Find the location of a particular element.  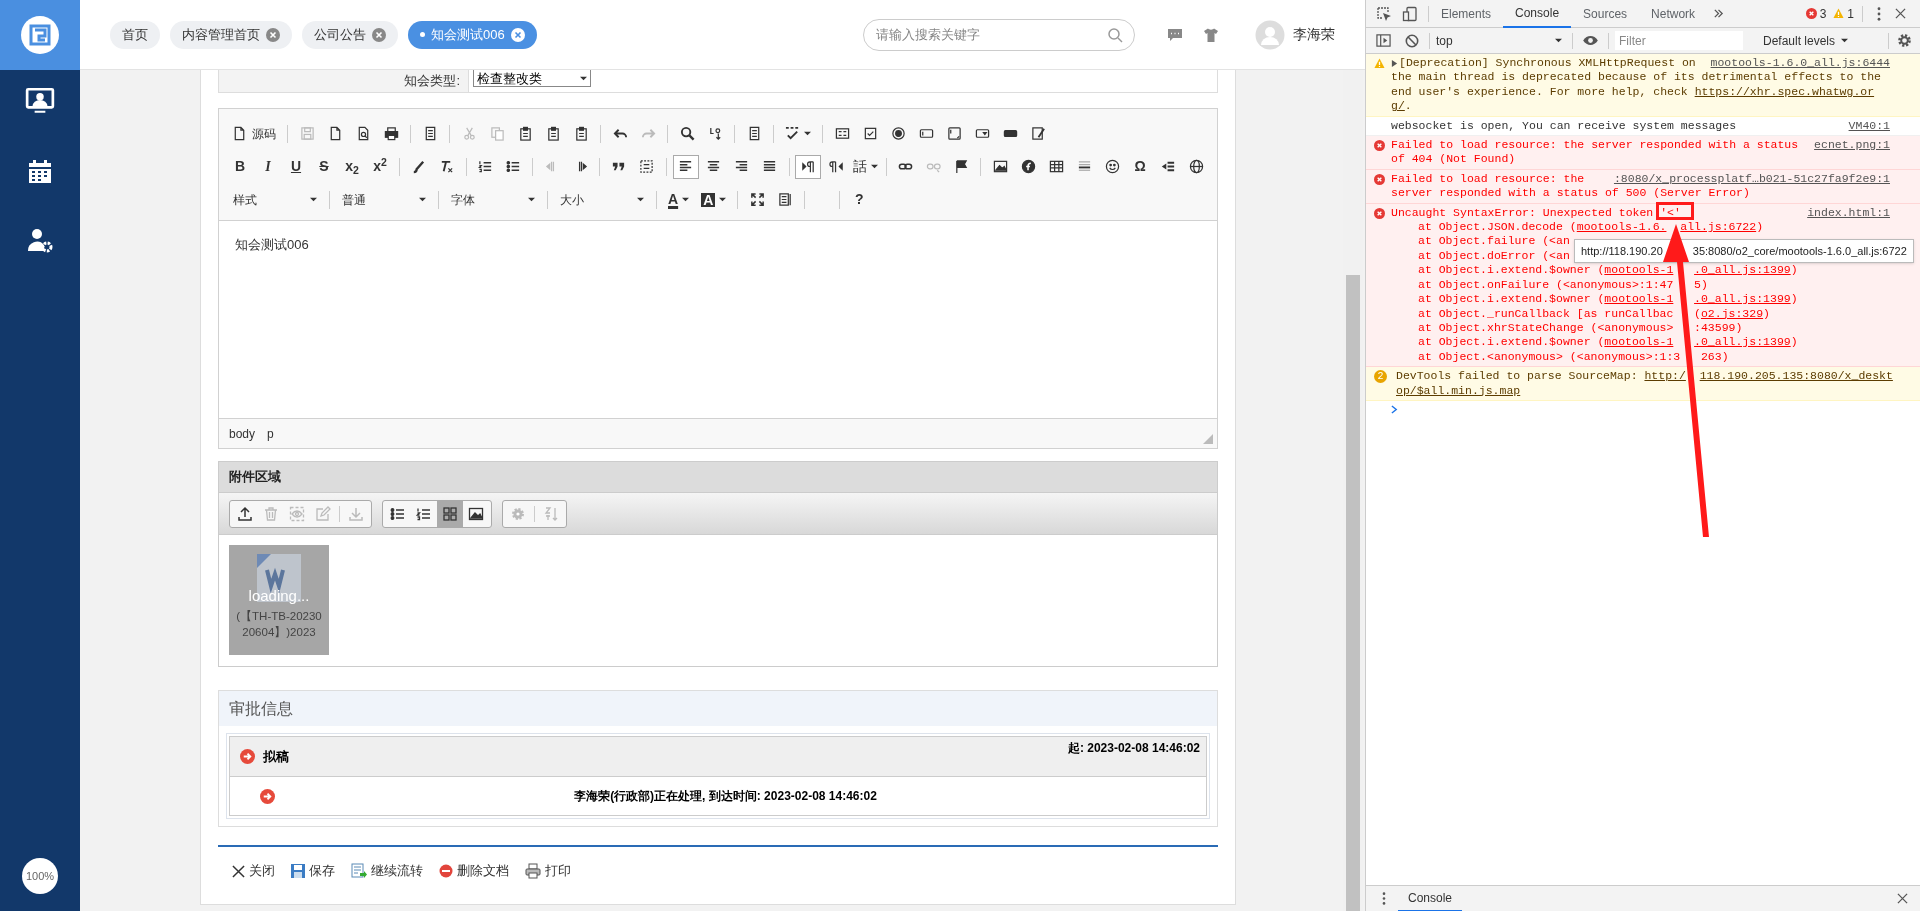

file-tile: loading... (【TH-TB-2023020604】)2023 is located at coordinates (279, 600).